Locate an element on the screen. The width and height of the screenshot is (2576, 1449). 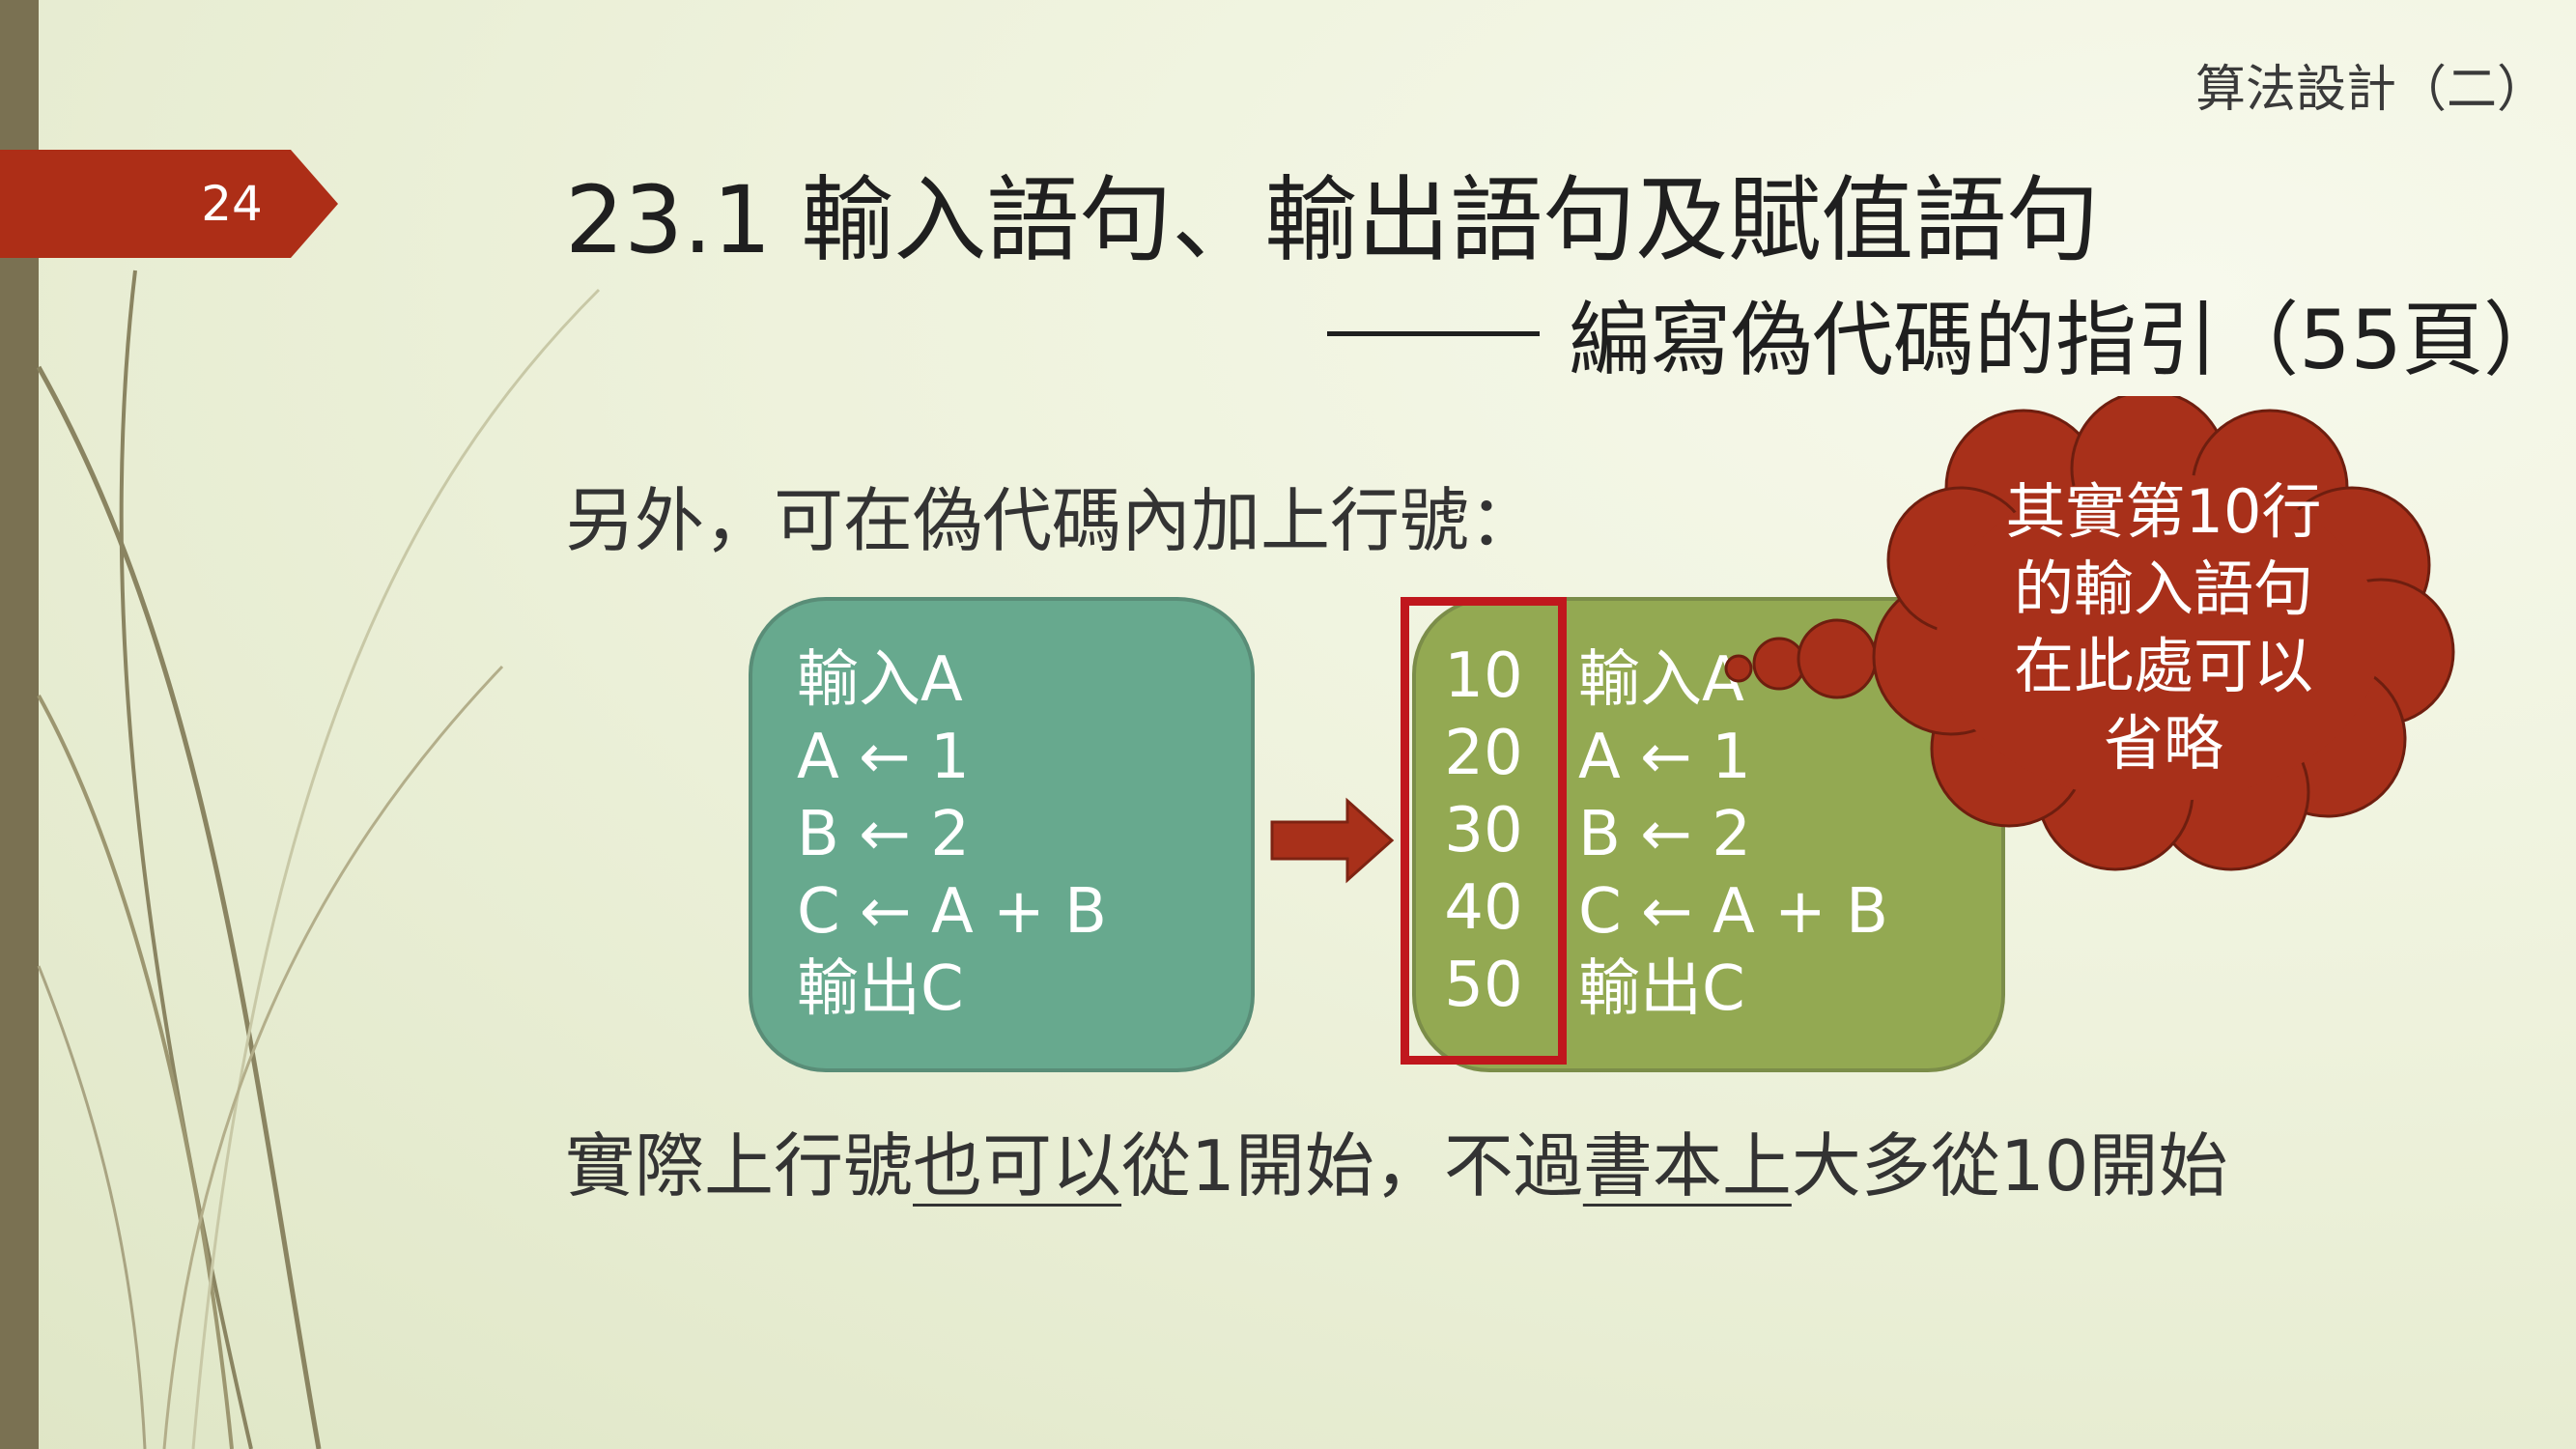
code-line: 輸入A is located at coordinates (880, 680).